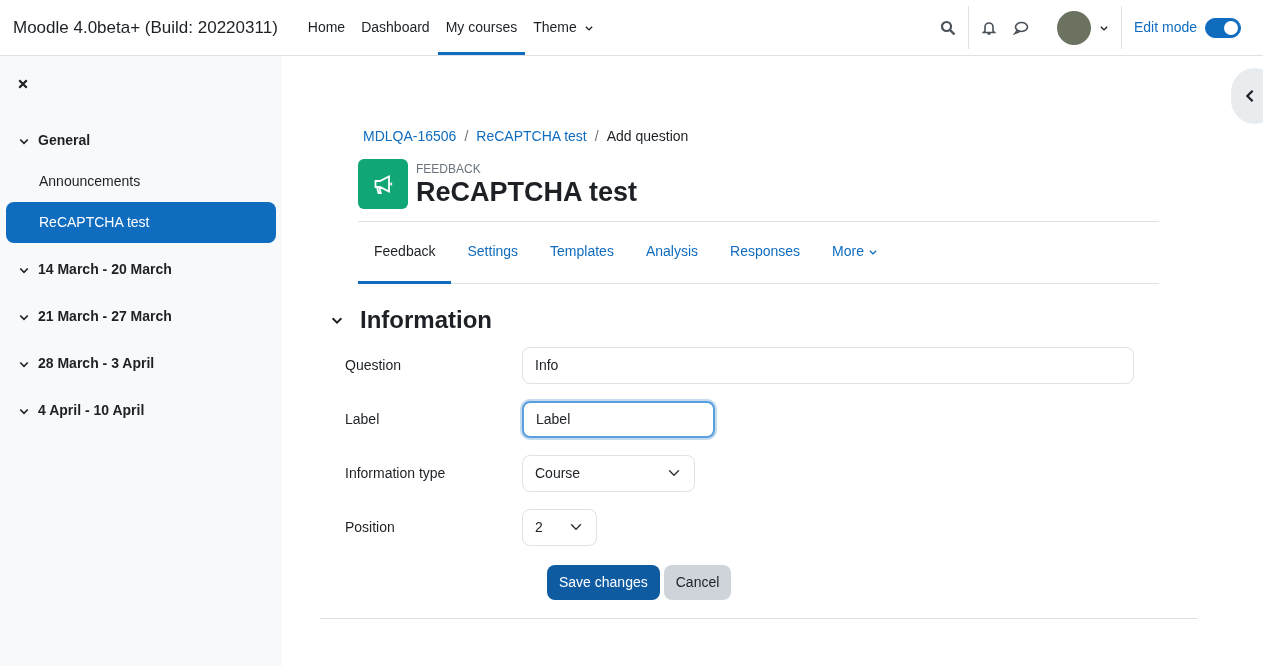 The height and width of the screenshot is (666, 1263). Describe the element at coordinates (608, 473) in the screenshot. I see `select-field: Course` at that location.